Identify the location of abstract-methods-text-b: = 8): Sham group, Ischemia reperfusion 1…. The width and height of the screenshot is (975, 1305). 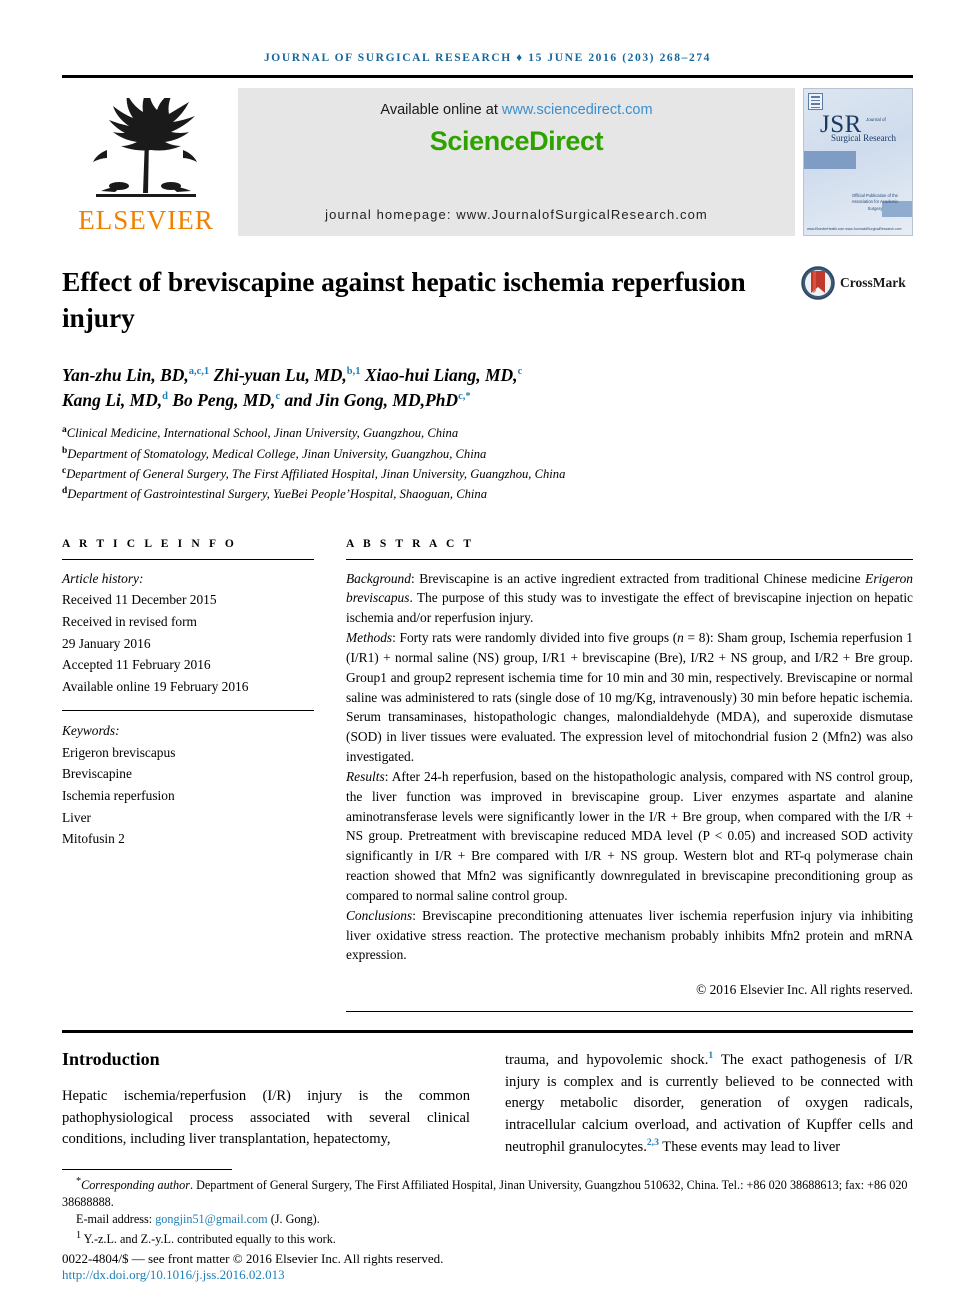
(629, 697).